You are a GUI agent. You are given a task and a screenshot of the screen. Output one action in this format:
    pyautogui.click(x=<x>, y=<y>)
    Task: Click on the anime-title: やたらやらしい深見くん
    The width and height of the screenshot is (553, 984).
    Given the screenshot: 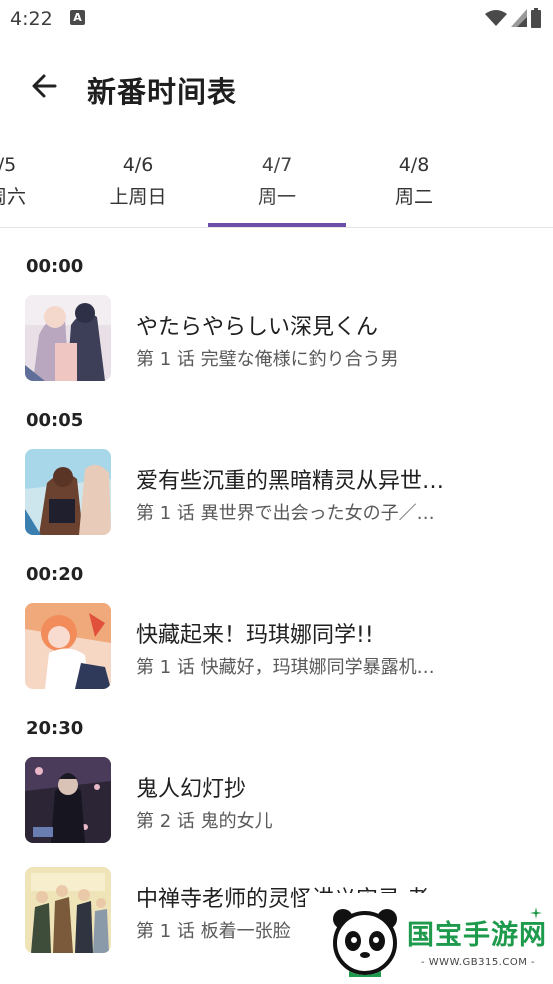 What is the action you would take?
    pyautogui.click(x=257, y=327)
    